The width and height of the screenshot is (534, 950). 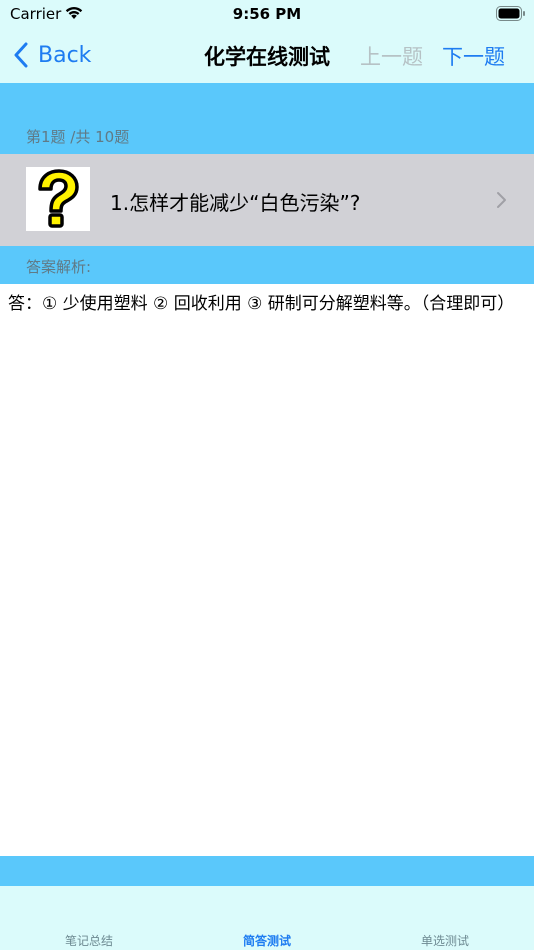 What do you see at coordinates (261, 304) in the screenshot?
I see `answer-text: 答：① 少使用塑料 ② 回收利用 ③ 研制可分解塑料等。（合理即可）` at bounding box center [261, 304].